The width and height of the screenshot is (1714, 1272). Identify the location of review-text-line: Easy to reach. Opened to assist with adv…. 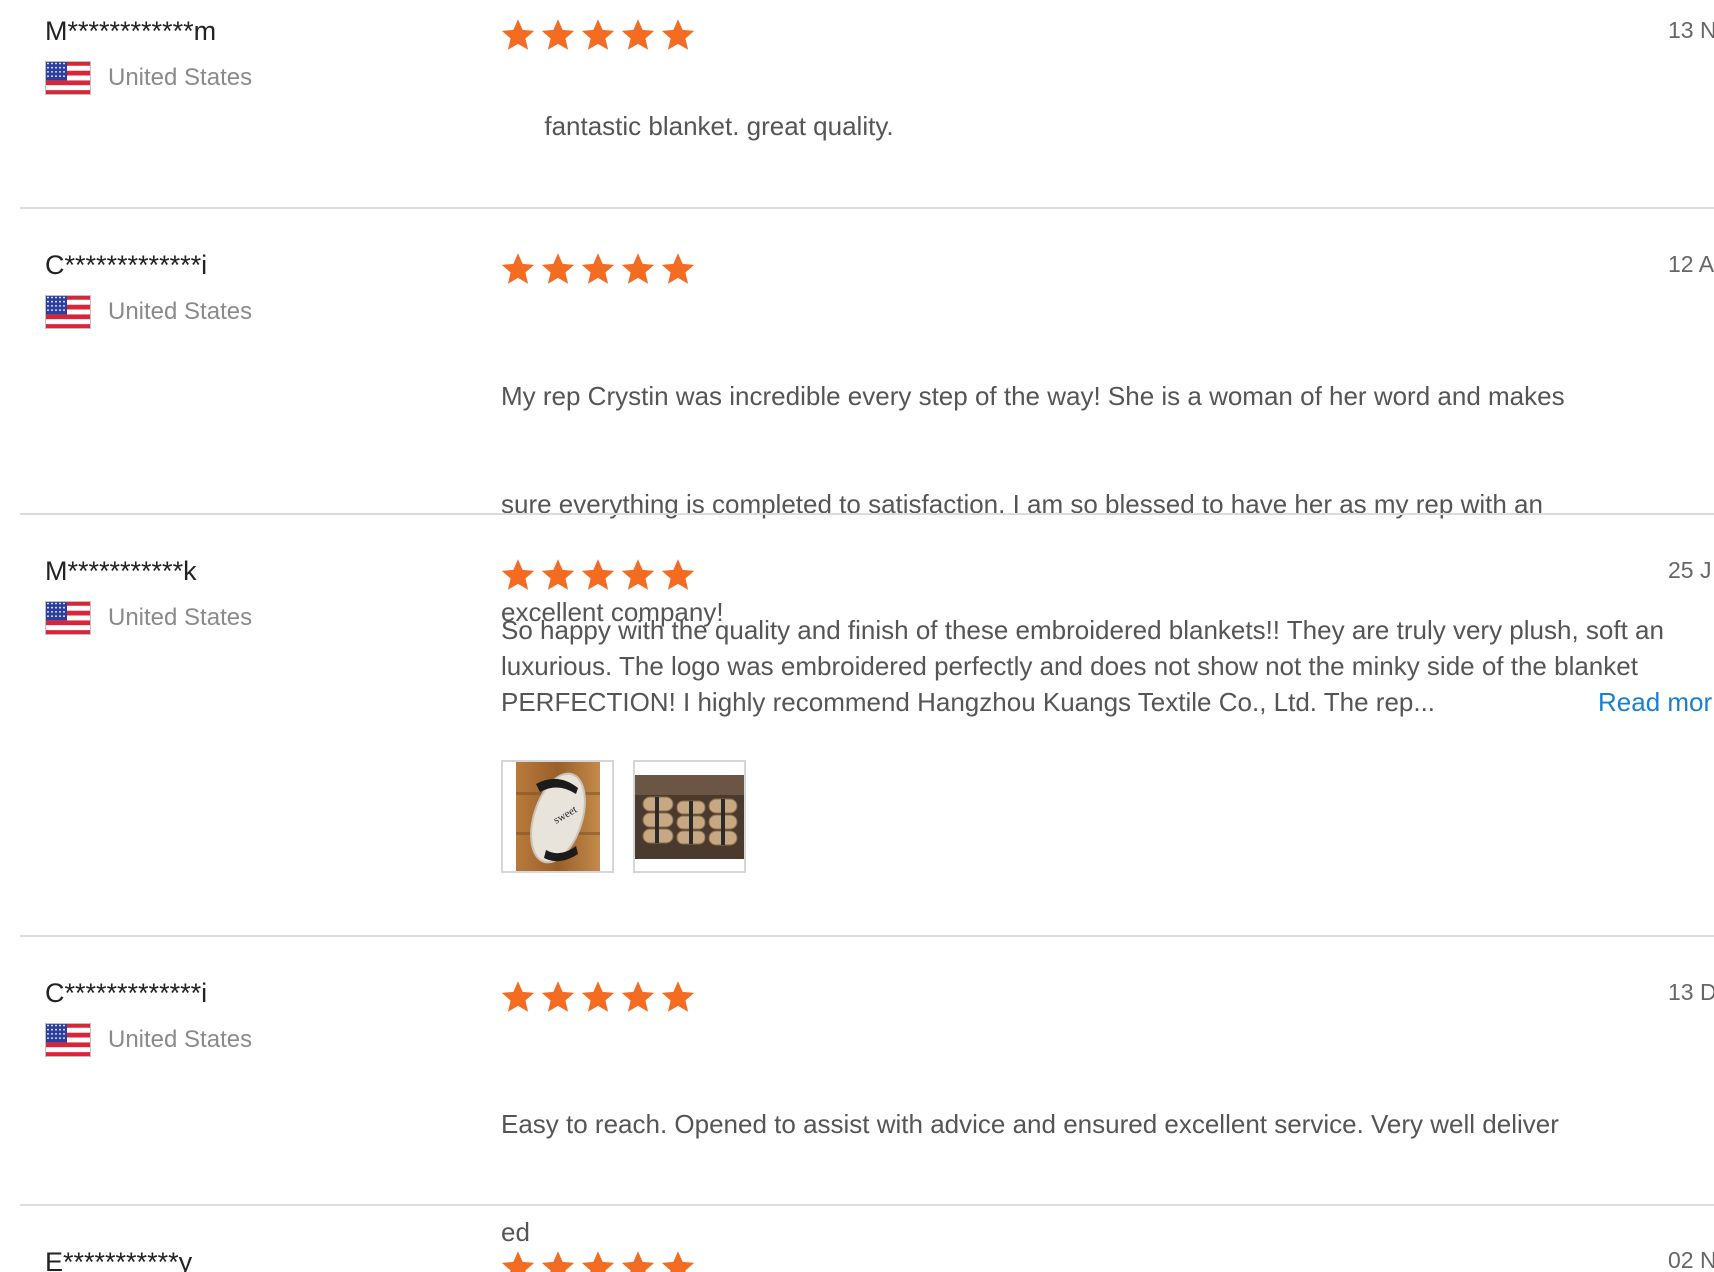
(1030, 1124).